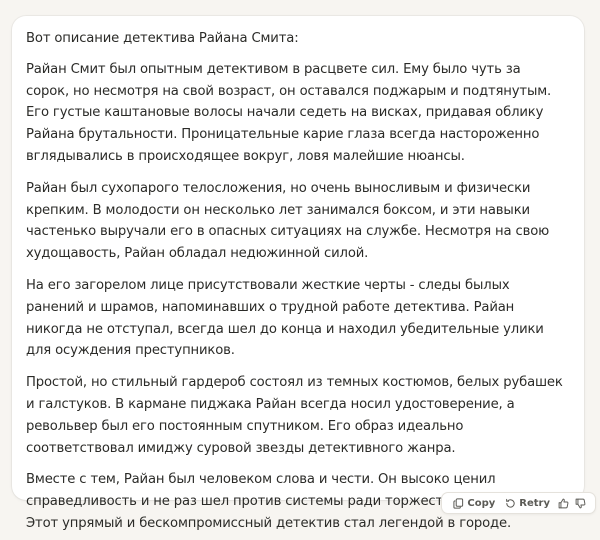 This screenshot has width=600, height=540. I want to click on copy-button: Copy, so click(474, 503).